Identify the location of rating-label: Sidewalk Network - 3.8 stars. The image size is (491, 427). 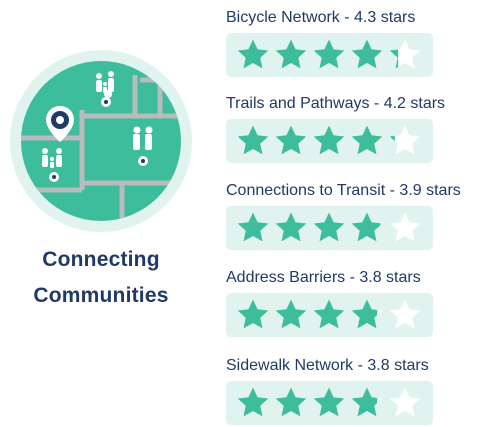
(327, 365).